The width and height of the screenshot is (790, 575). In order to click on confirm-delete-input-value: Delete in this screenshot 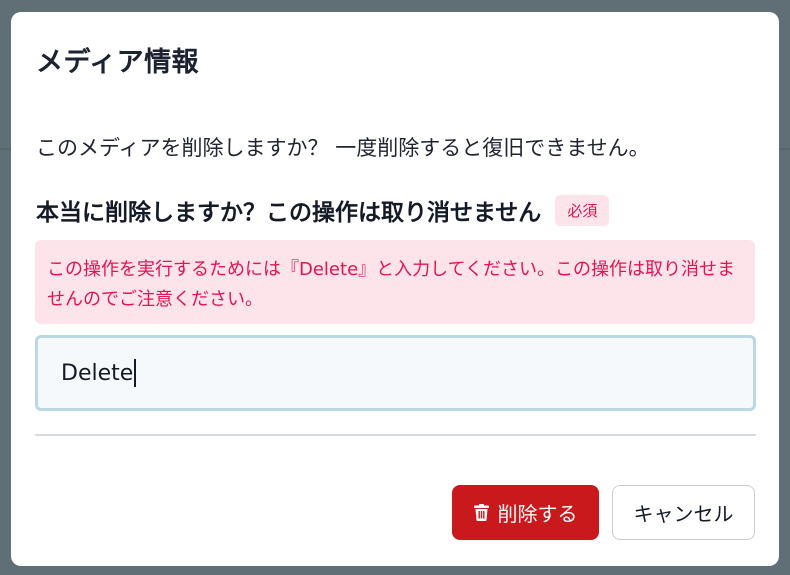, I will do `click(97, 373)`.